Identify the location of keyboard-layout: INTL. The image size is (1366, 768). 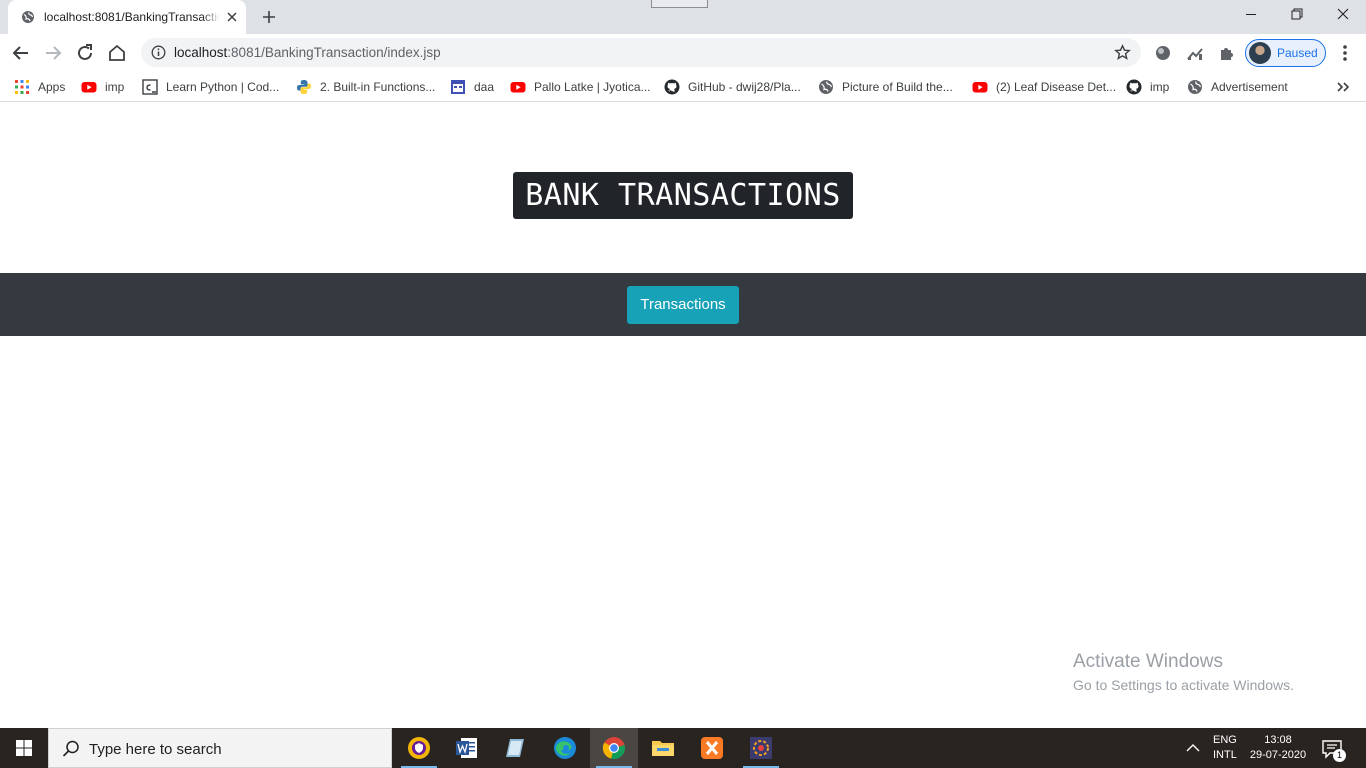
(1225, 755).